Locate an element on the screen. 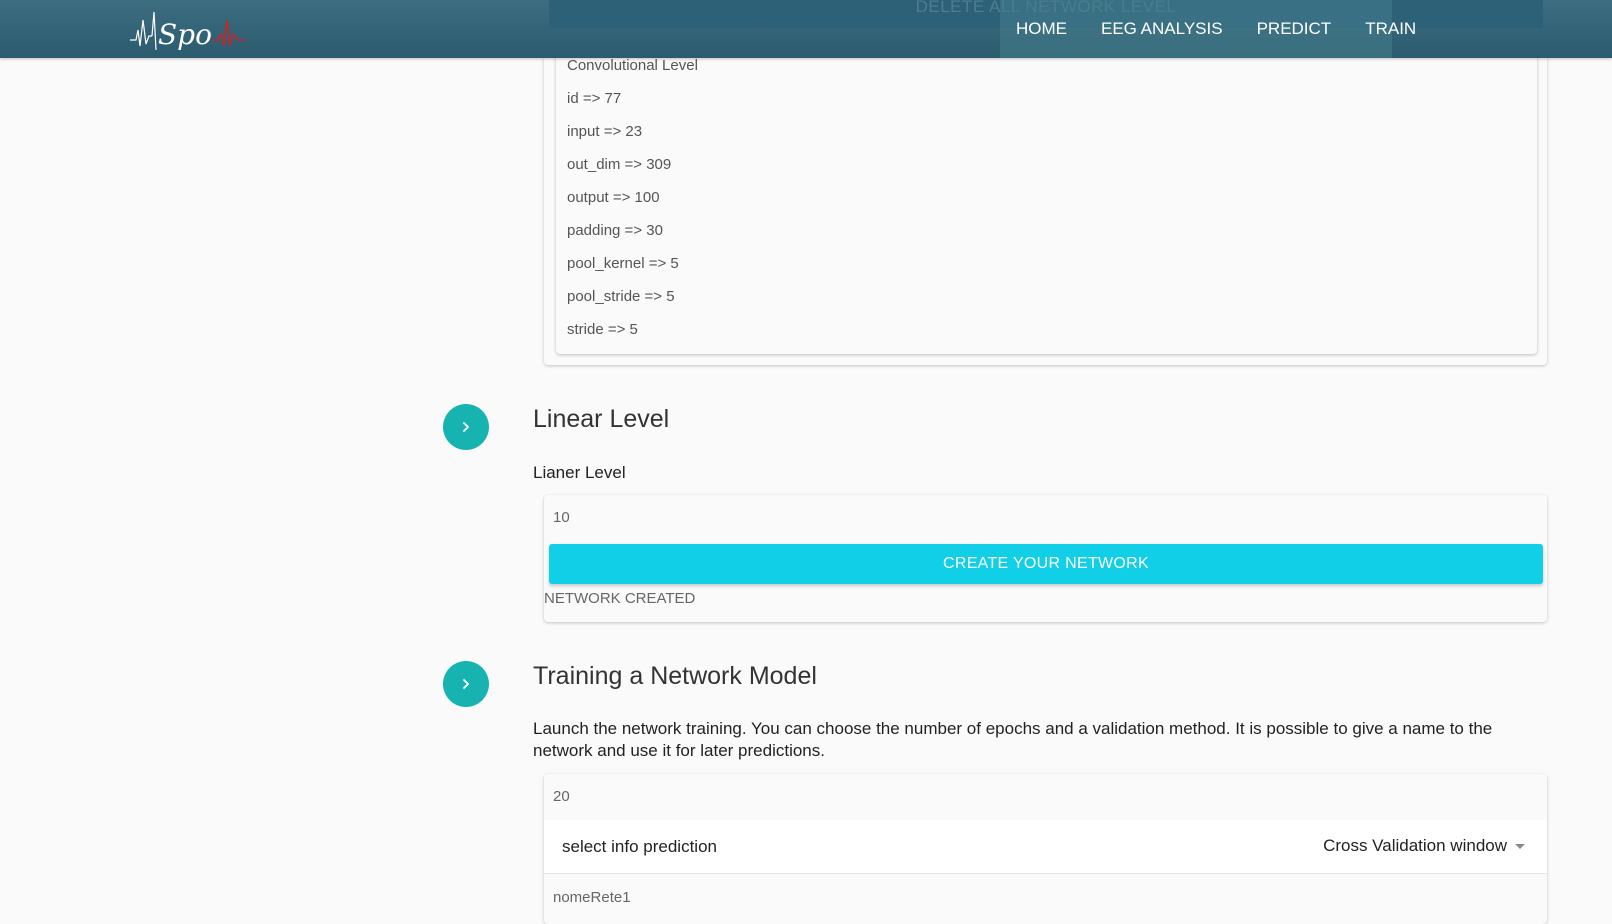  conv-field-padding: padding => 30 is located at coordinates (615, 230).